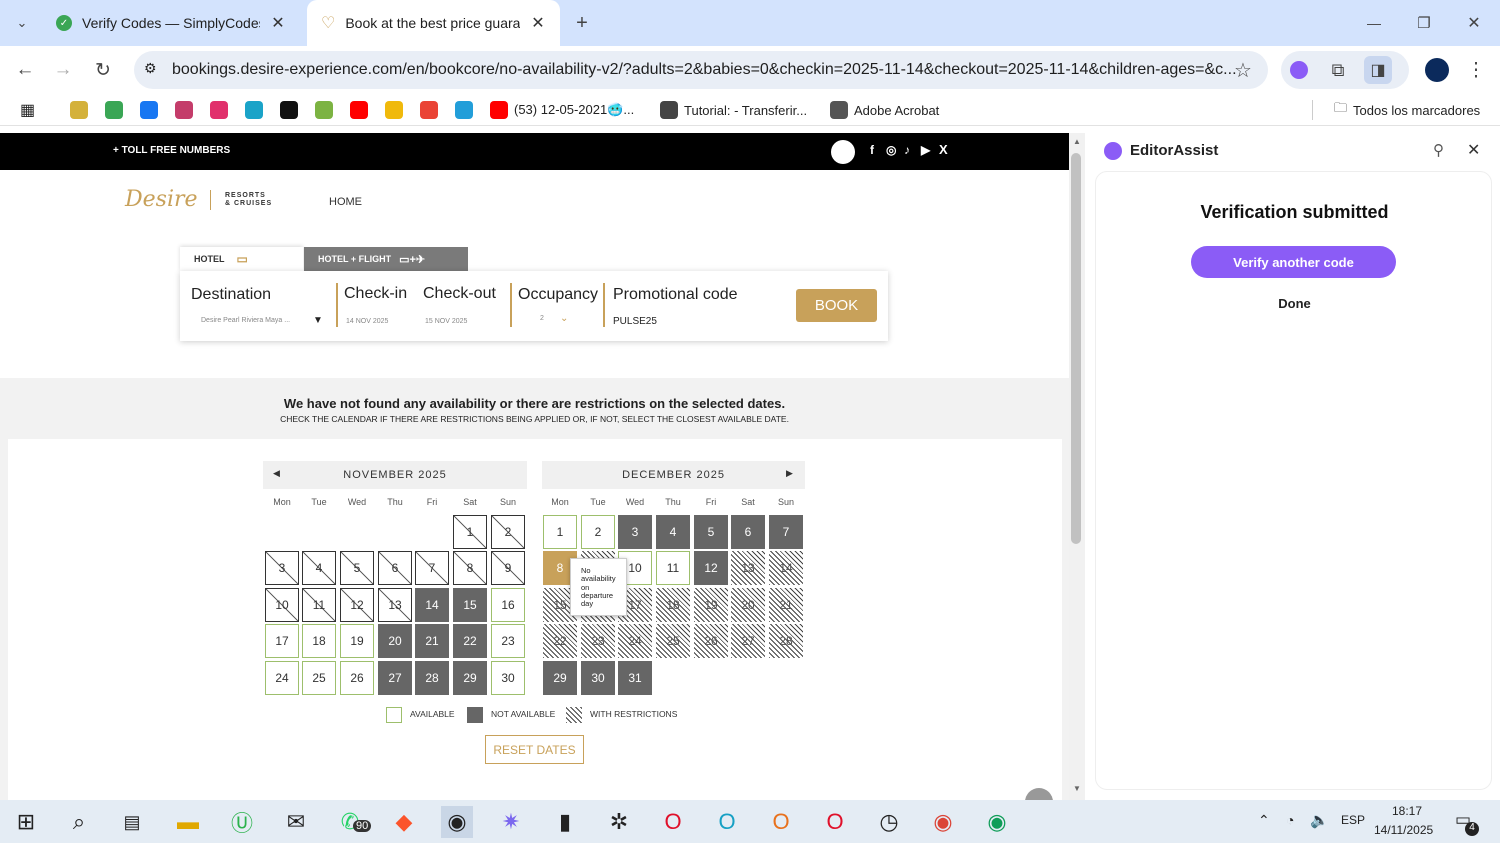  Describe the element at coordinates (188, 822) in the screenshot. I see `file-explorer-icon: ▬` at that location.